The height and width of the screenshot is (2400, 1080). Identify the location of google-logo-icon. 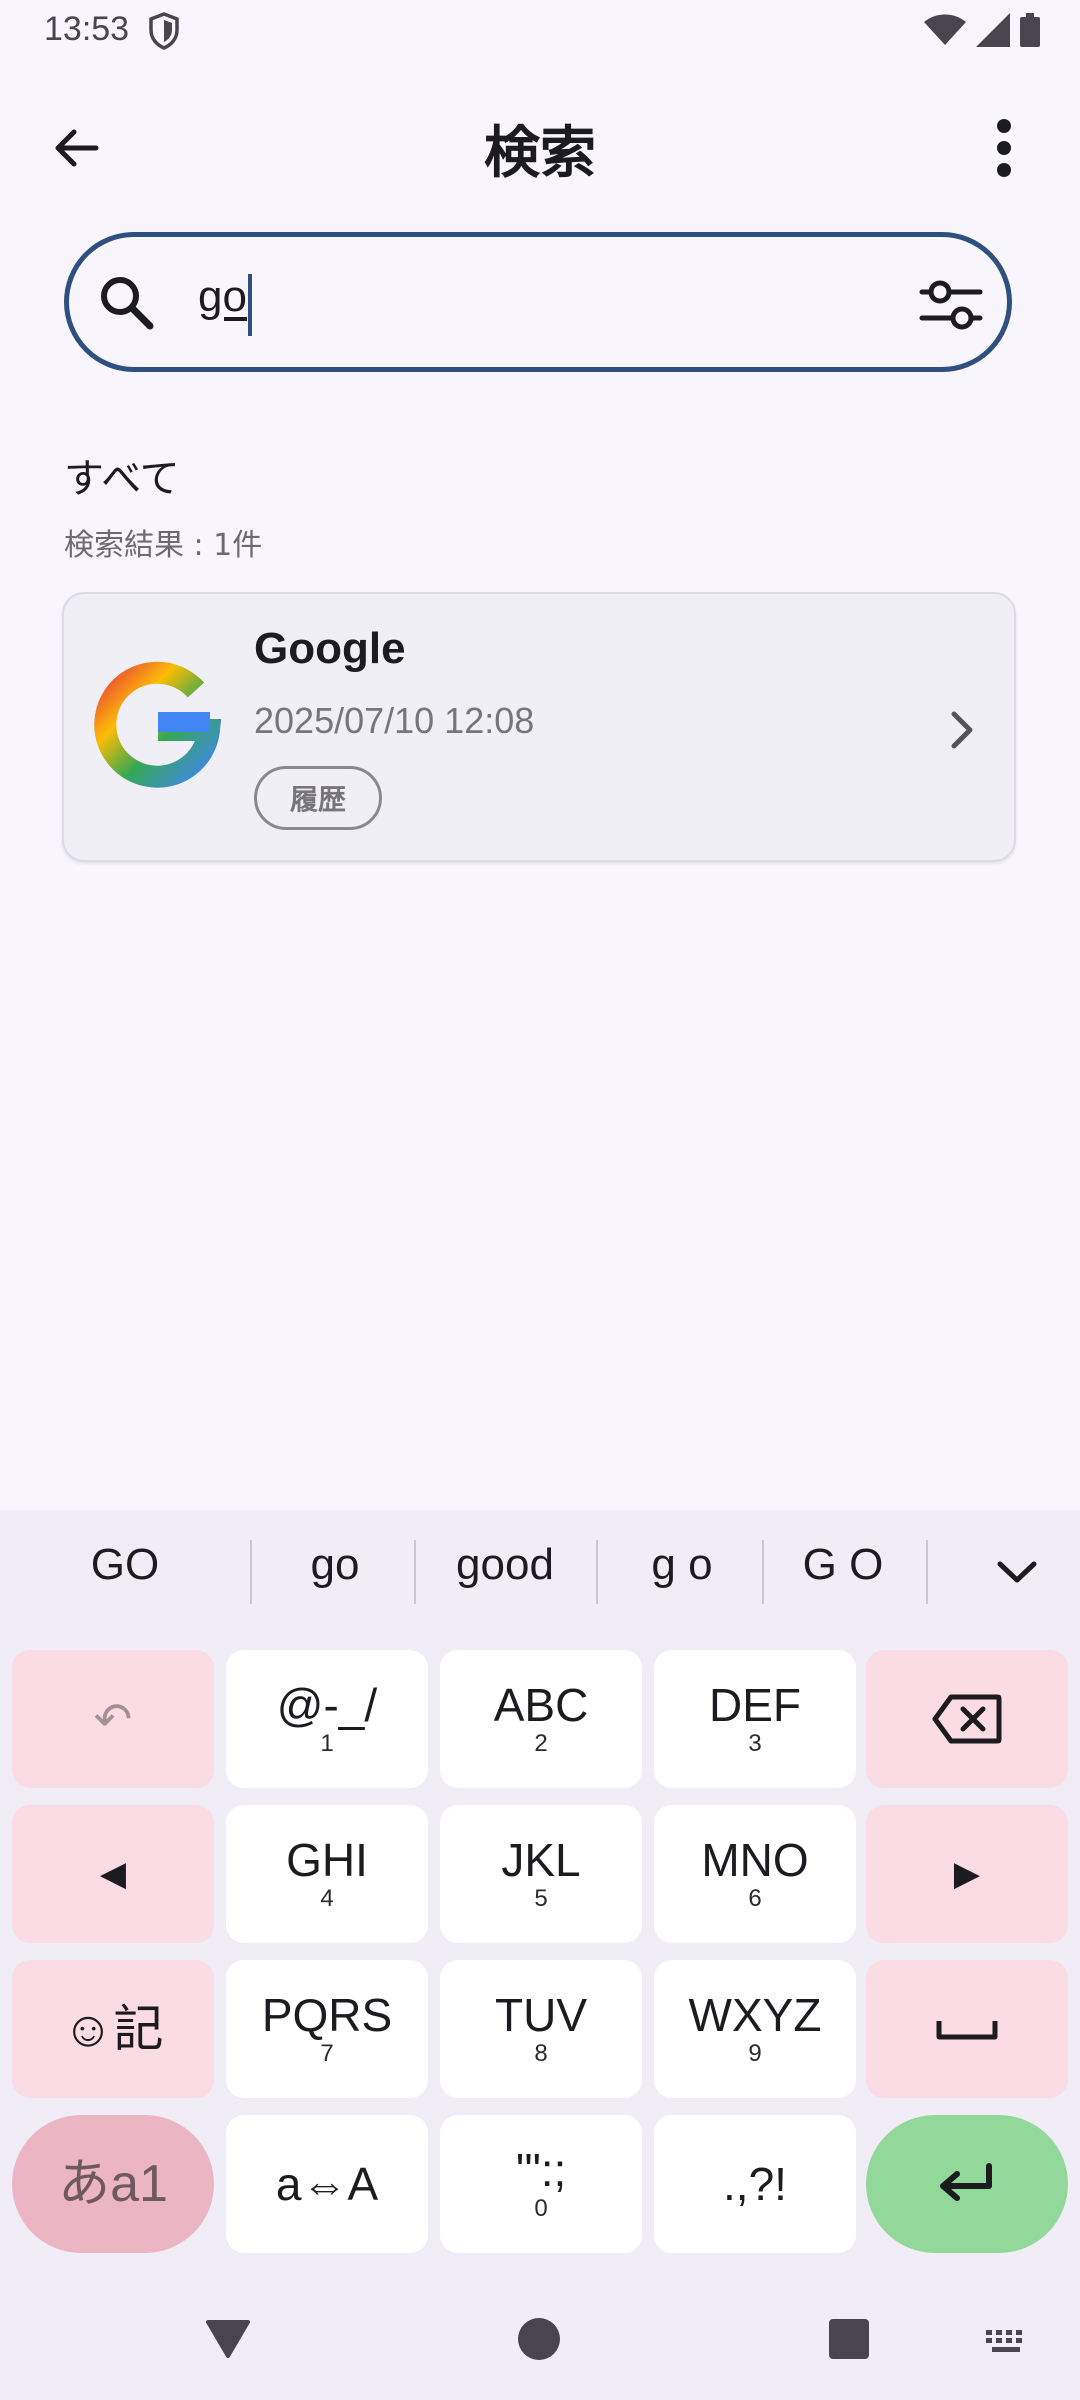
(158, 724).